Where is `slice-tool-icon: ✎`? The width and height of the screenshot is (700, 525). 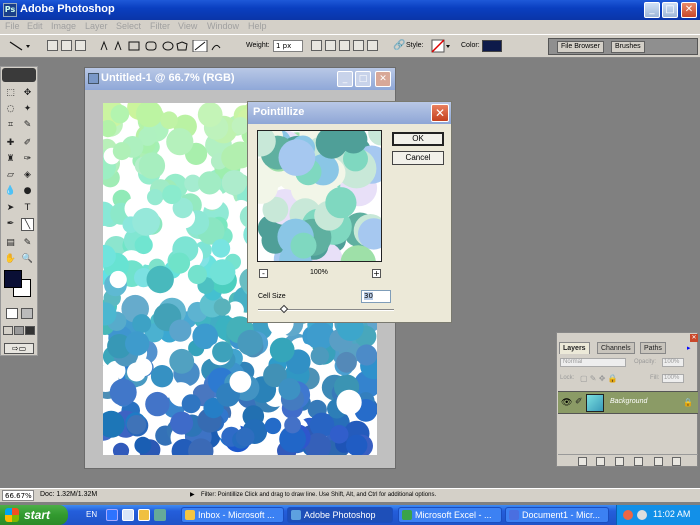
slice-tool-icon: ✎ is located at coordinates (27, 125).